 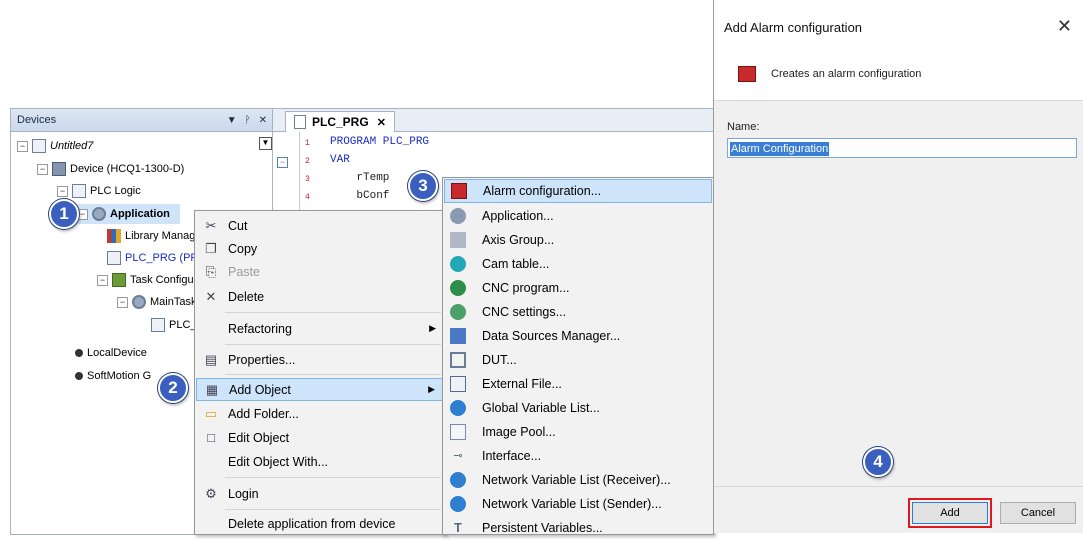 What do you see at coordinates (110, 169) in the screenshot?
I see `tree-item-device: − Device (HCQ1-1300-D)` at bounding box center [110, 169].